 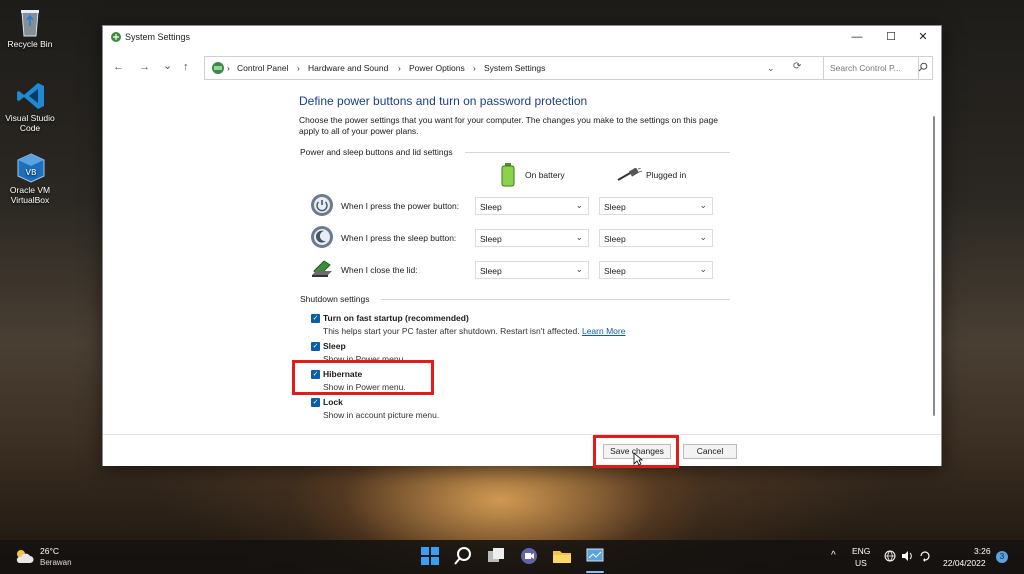 What do you see at coordinates (315, 402) in the screenshot?
I see `lock-checkbox: ✓` at bounding box center [315, 402].